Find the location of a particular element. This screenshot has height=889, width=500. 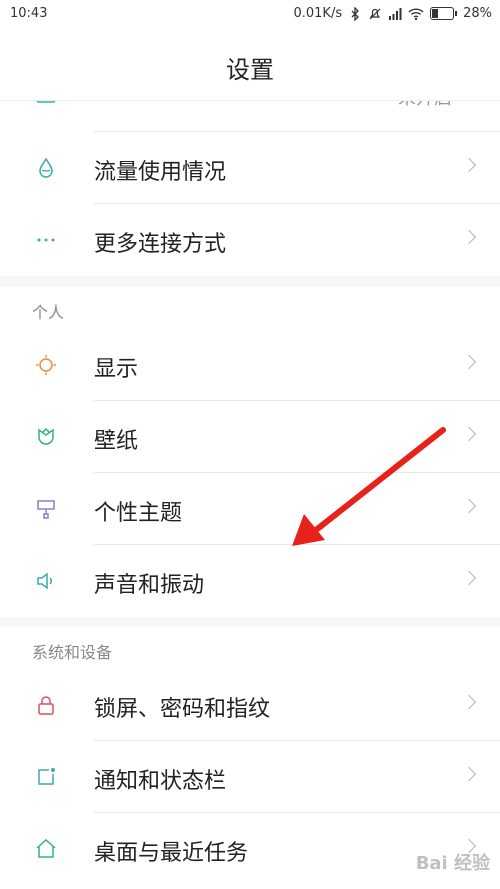

settings-row-label: 通知和状态栏 is located at coordinates (160, 781).